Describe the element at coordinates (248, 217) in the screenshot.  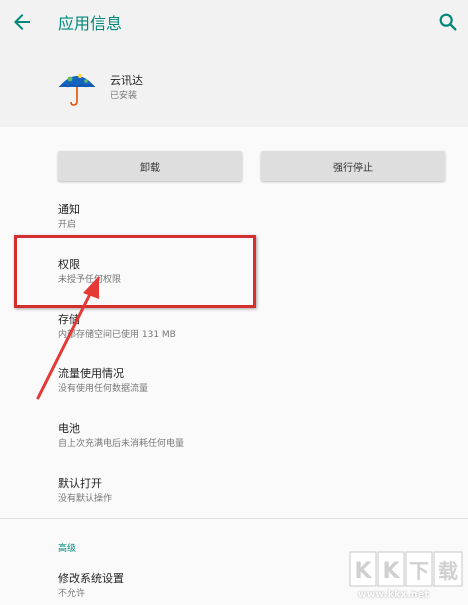
I see `settings-item-notifications: 通知 开启` at that location.